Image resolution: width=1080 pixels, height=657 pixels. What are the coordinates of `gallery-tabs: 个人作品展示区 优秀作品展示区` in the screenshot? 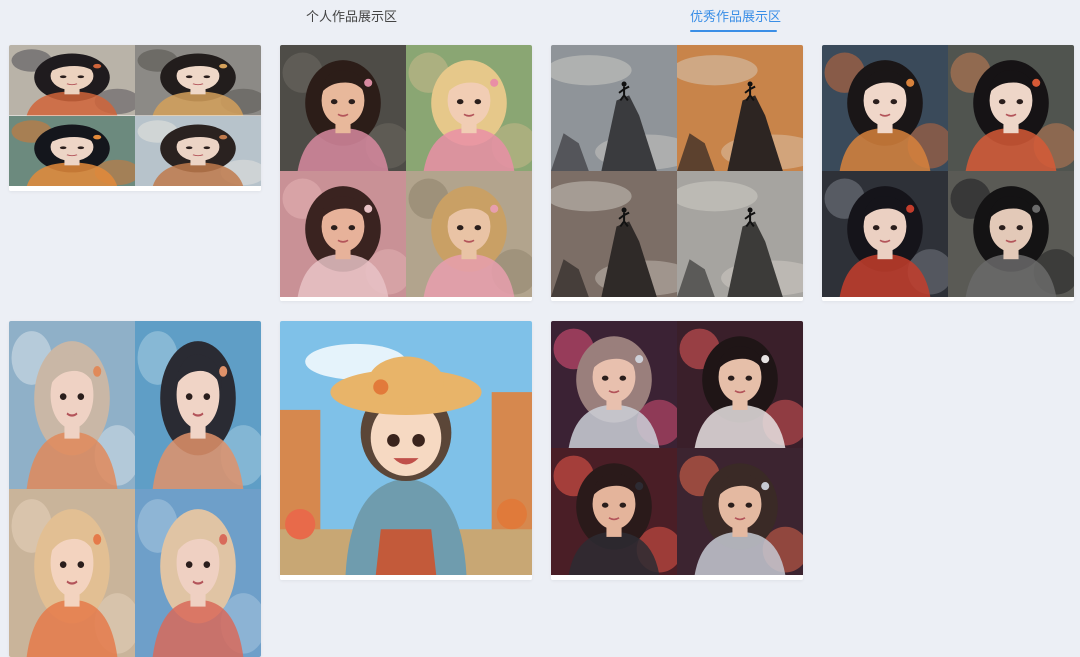 It's located at (540, 18).